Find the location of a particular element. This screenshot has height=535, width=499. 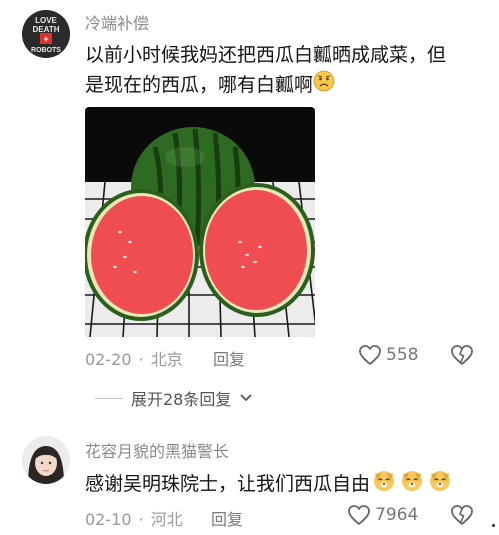

comment-meta: 02-10 · 河北 is located at coordinates (134, 518).